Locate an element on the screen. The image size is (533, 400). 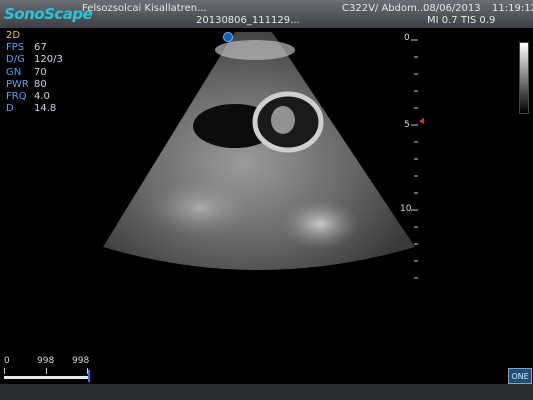
one-button: ONE is located at coordinates (520, 376).